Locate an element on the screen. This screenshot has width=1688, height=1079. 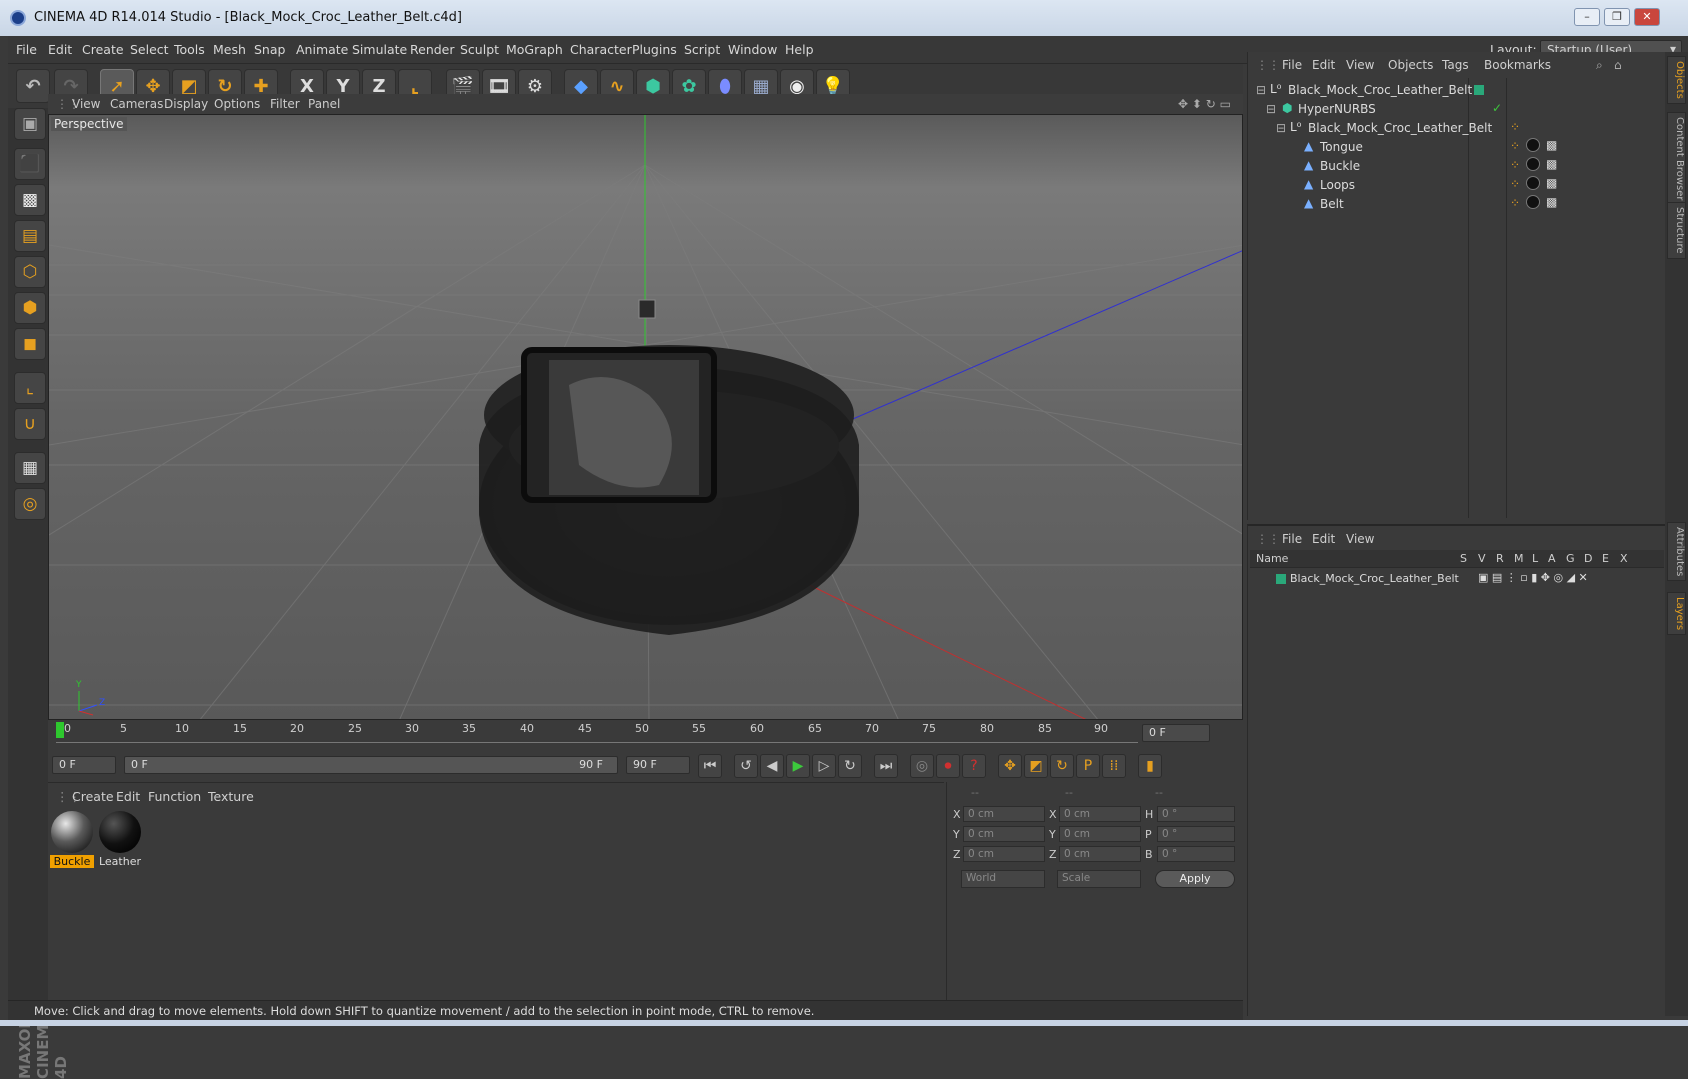
home-icon: ⌂ is located at coordinates (1618, 65).